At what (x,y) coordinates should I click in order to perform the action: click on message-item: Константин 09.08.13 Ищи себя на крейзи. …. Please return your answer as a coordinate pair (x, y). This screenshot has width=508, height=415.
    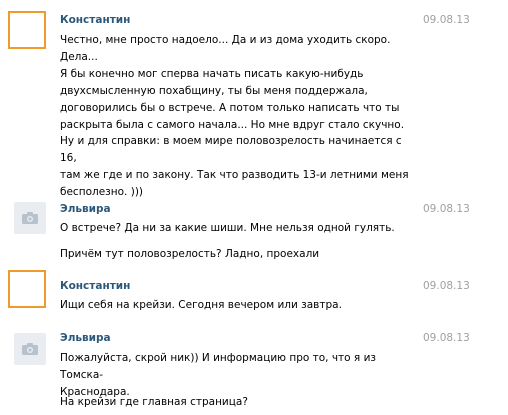
    Looking at the image, I should click on (254, 296).